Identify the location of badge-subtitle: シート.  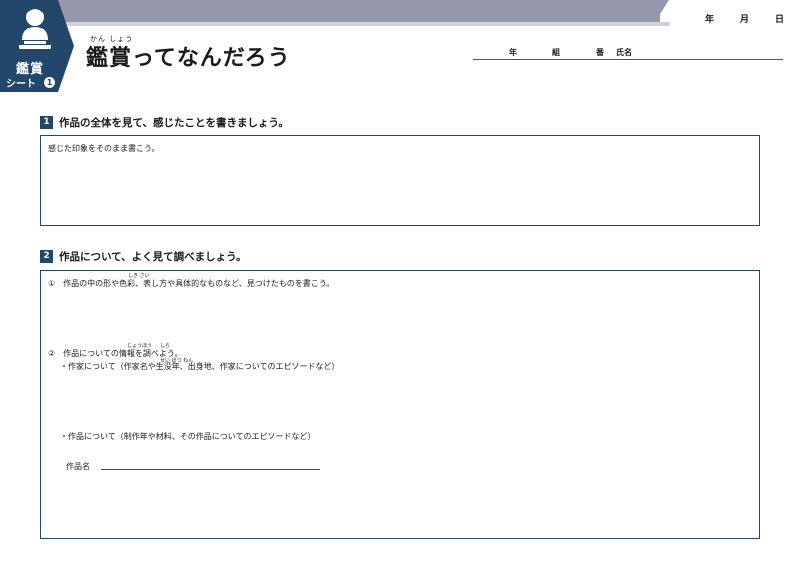
(21, 84).